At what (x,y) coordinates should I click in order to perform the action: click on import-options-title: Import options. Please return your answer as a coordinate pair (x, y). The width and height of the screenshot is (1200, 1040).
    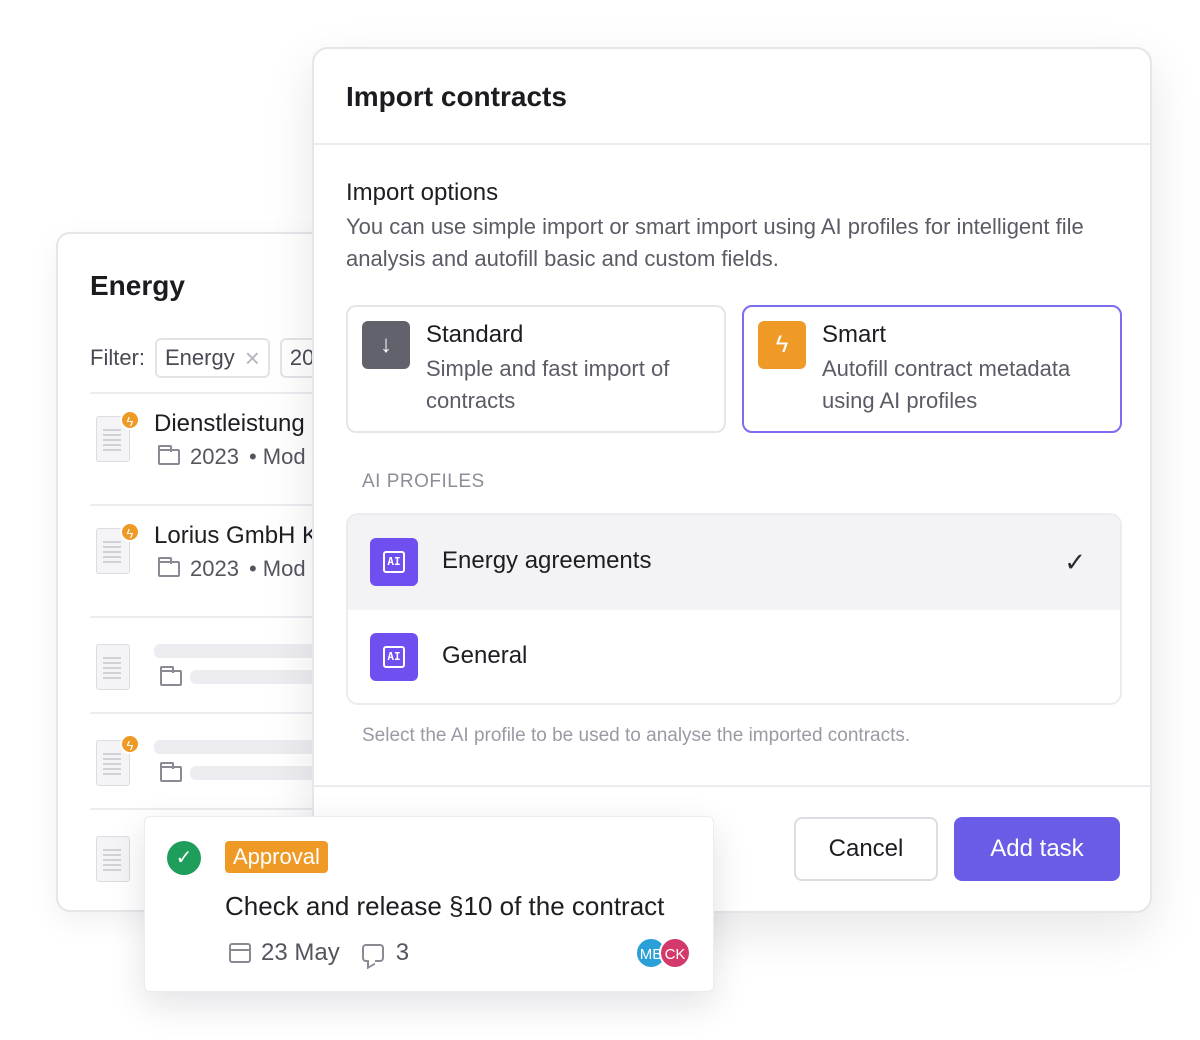
    Looking at the image, I should click on (422, 192).